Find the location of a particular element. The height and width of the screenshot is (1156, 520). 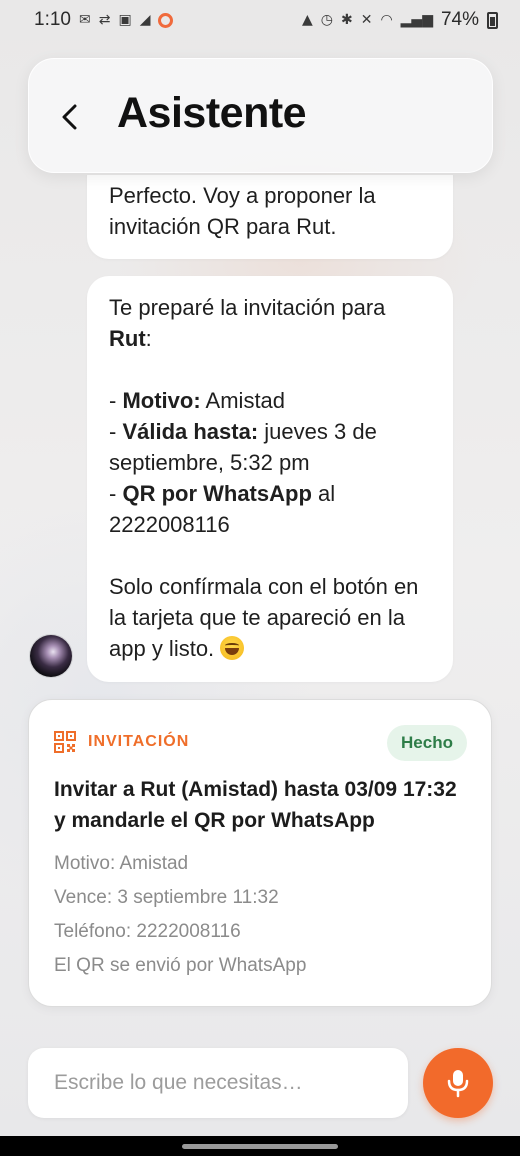

status-badge: Hecho is located at coordinates (427, 743).